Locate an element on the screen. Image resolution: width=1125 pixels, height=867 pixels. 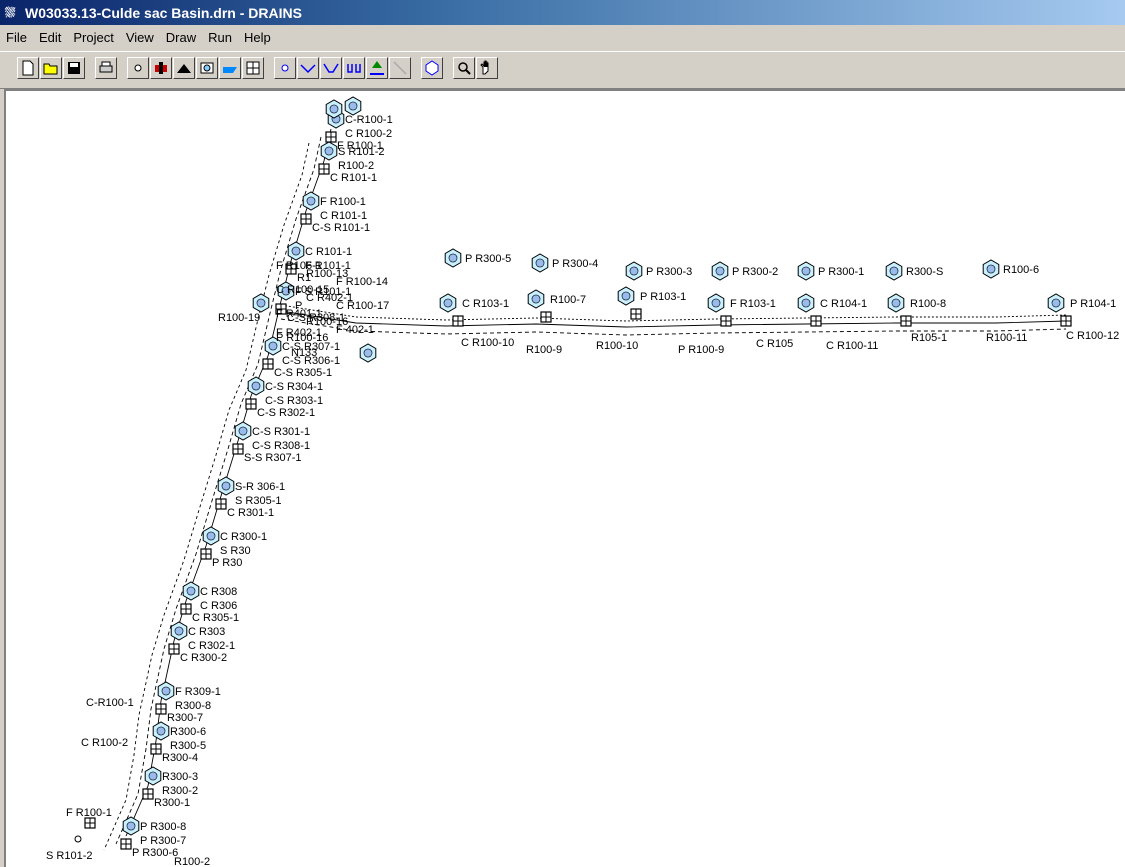
detention-basin-icon is located at coordinates (184, 68).